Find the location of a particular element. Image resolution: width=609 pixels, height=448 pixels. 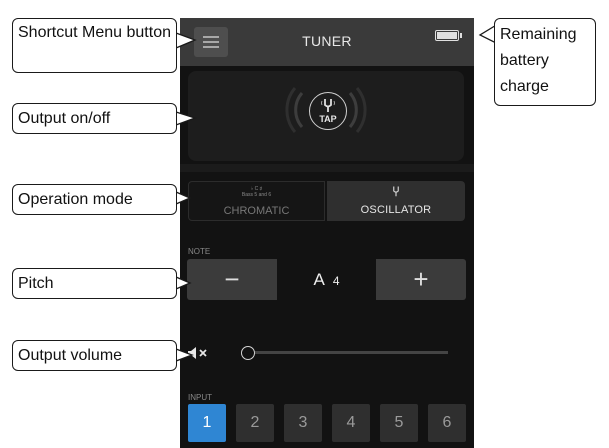

callout-operation-mode: Operation mode is located at coordinates (94, 199).